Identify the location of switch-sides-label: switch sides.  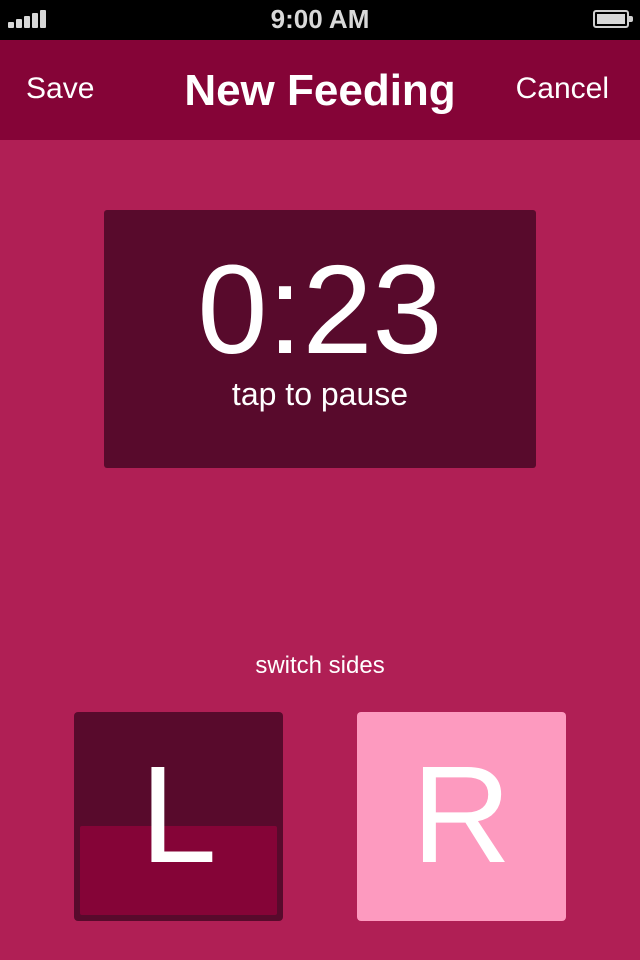
(320, 665).